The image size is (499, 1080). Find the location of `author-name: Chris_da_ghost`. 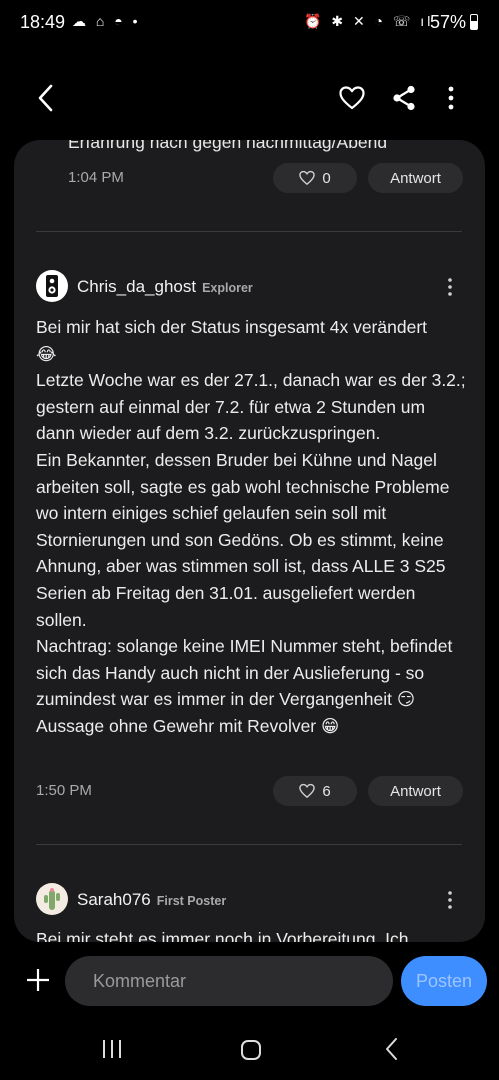

author-name: Chris_da_ghost is located at coordinates (136, 286).